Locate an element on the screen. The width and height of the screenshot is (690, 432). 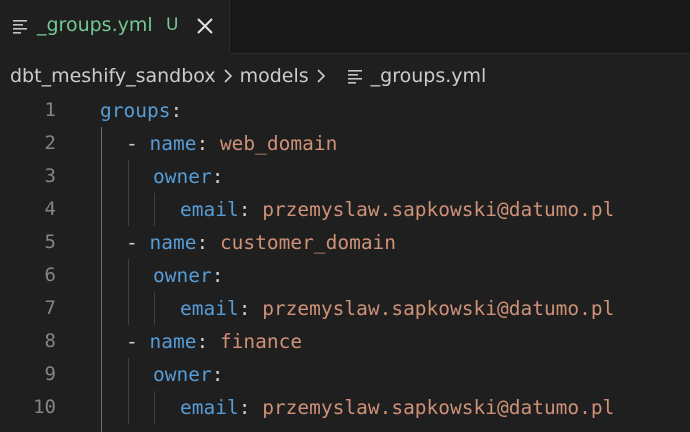
breadcrumb-item-file: _groups.yml is located at coordinates (429, 76).